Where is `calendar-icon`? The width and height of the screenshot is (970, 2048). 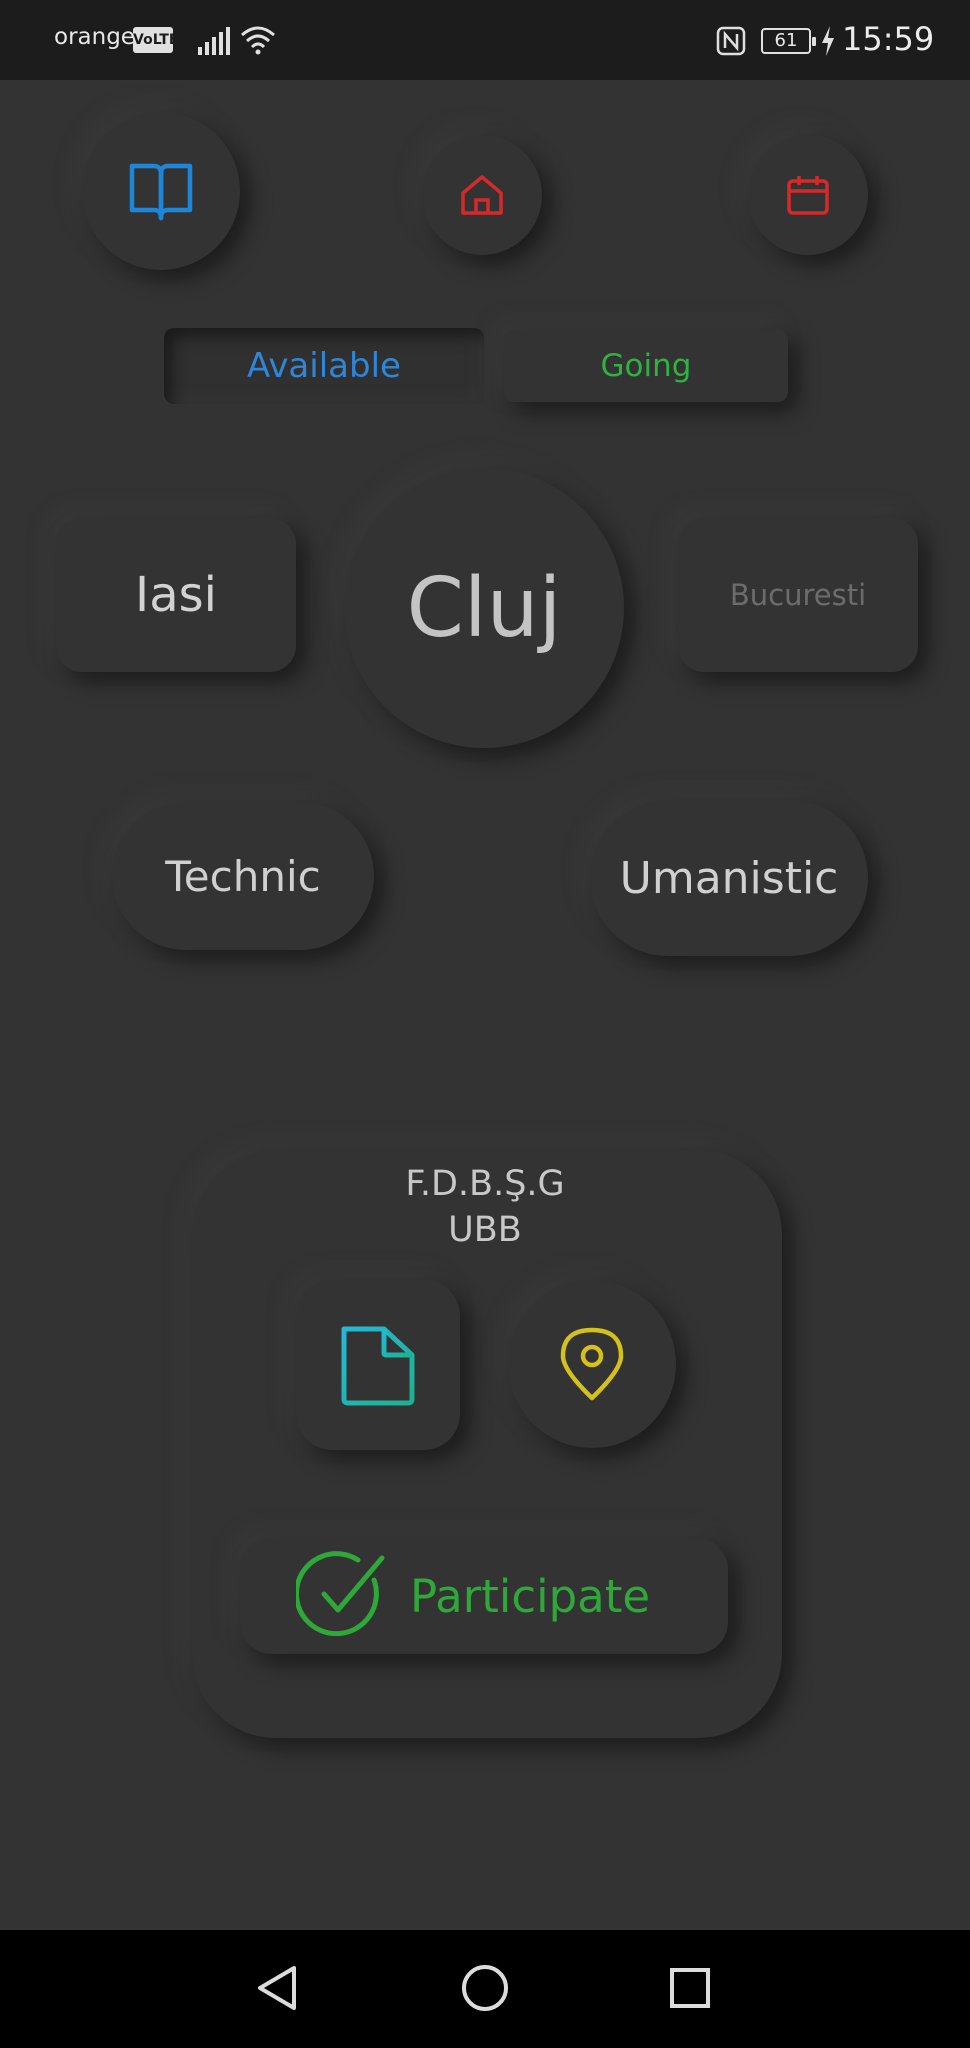 calendar-icon is located at coordinates (808, 195).